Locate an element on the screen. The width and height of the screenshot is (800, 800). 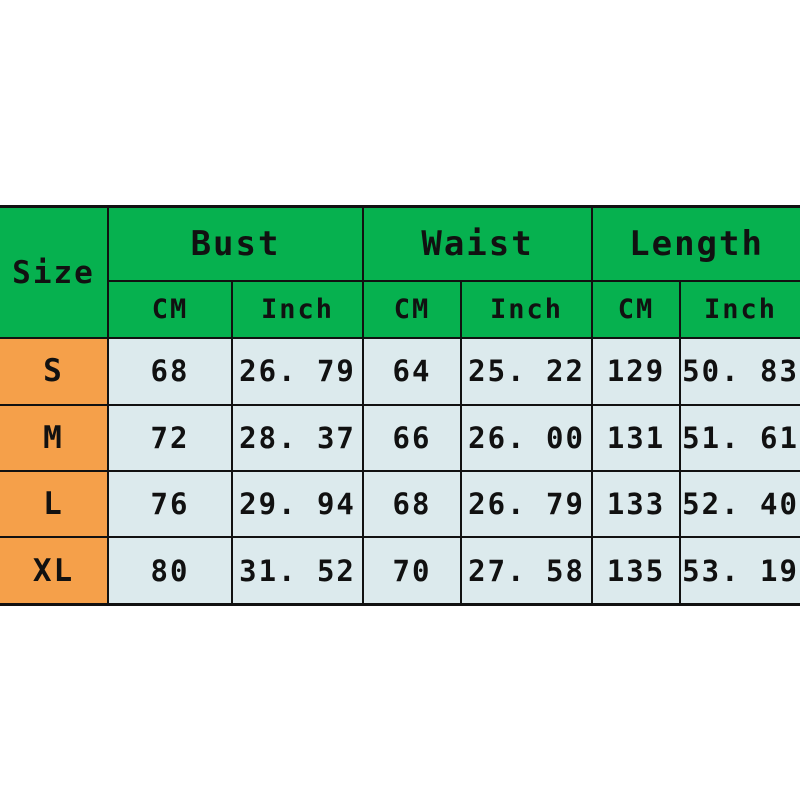
cell-bust-cm: 72 is located at coordinates (170, 437).